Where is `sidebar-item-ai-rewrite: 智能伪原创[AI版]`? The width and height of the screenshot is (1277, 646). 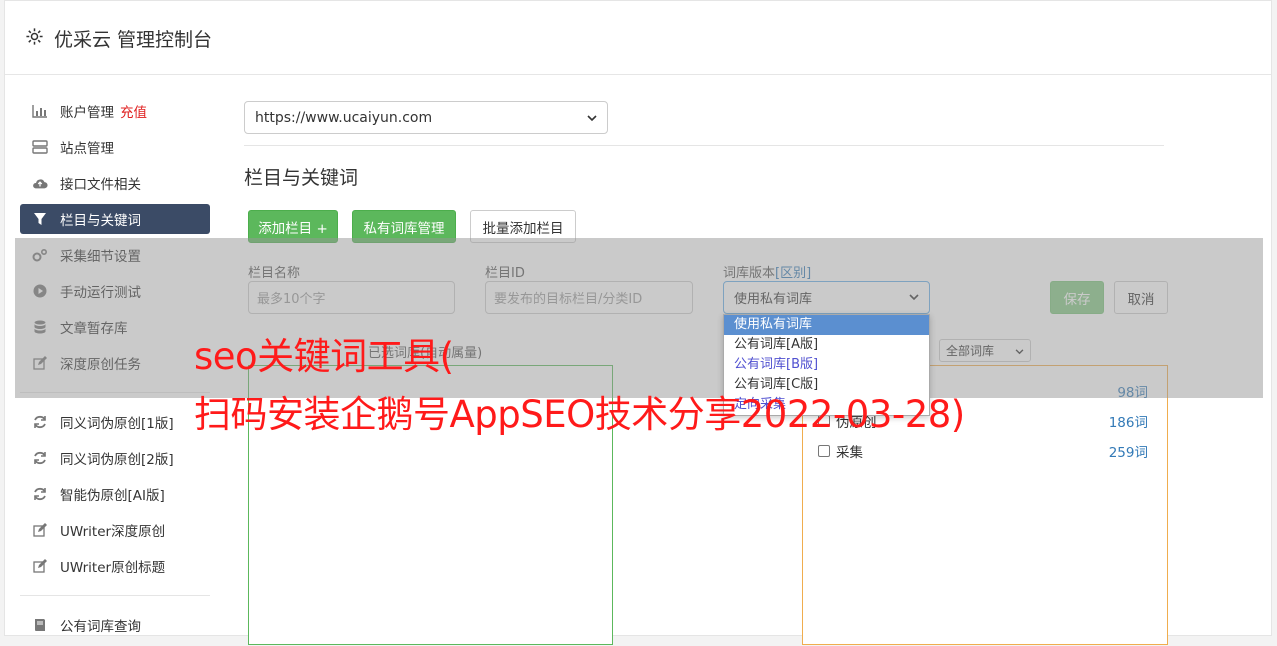
sidebar-item-ai-rewrite: 智能伪原创[AI版] is located at coordinates (115, 494).